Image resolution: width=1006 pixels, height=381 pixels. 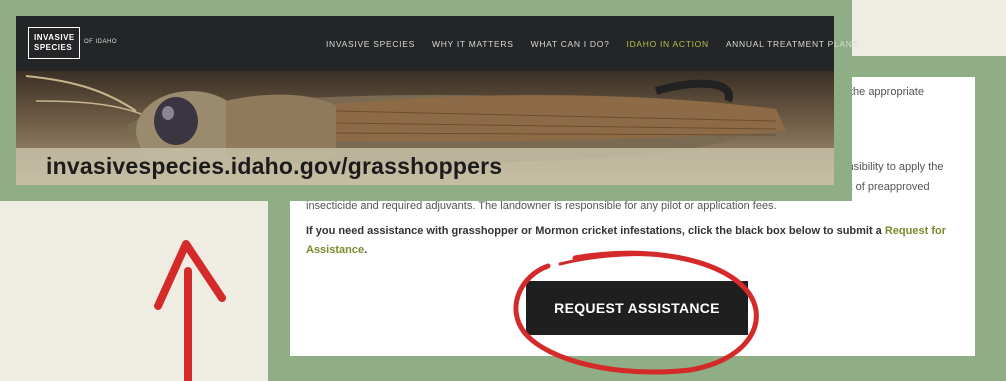 I want to click on nav-item-invasive-species: INVASIVE SPECIES, so click(x=370, y=44).